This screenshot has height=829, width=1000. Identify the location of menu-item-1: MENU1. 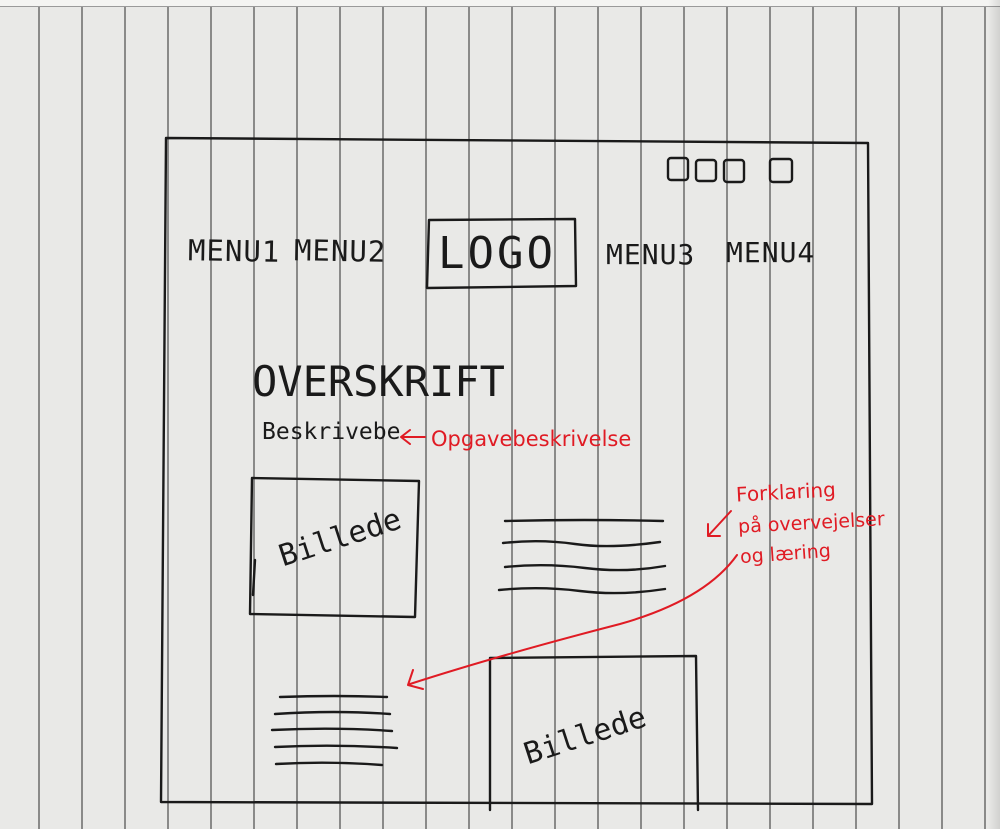
(234, 251).